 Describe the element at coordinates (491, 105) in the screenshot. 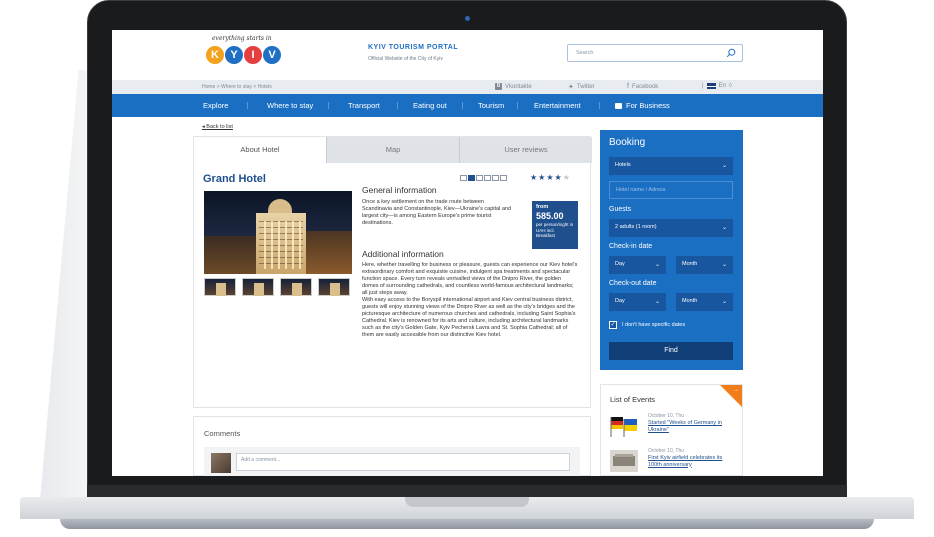

I see `nav-tourism: Tourism` at that location.